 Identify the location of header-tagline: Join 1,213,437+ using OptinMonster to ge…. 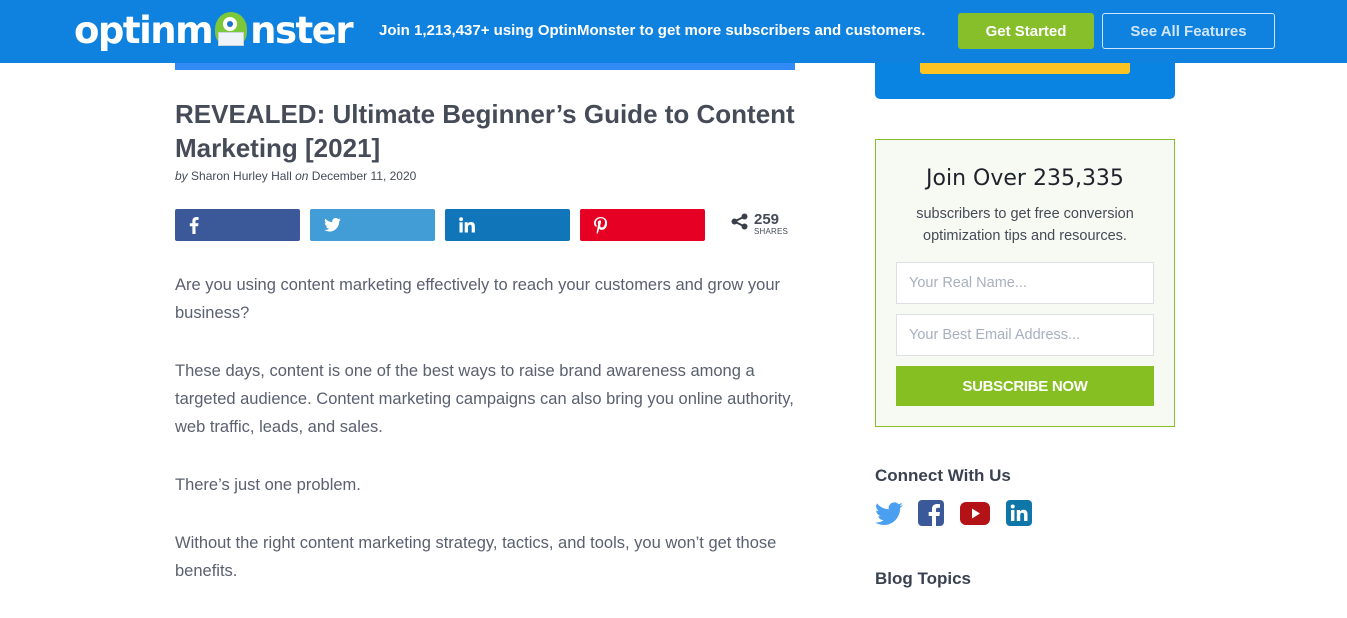
(652, 30).